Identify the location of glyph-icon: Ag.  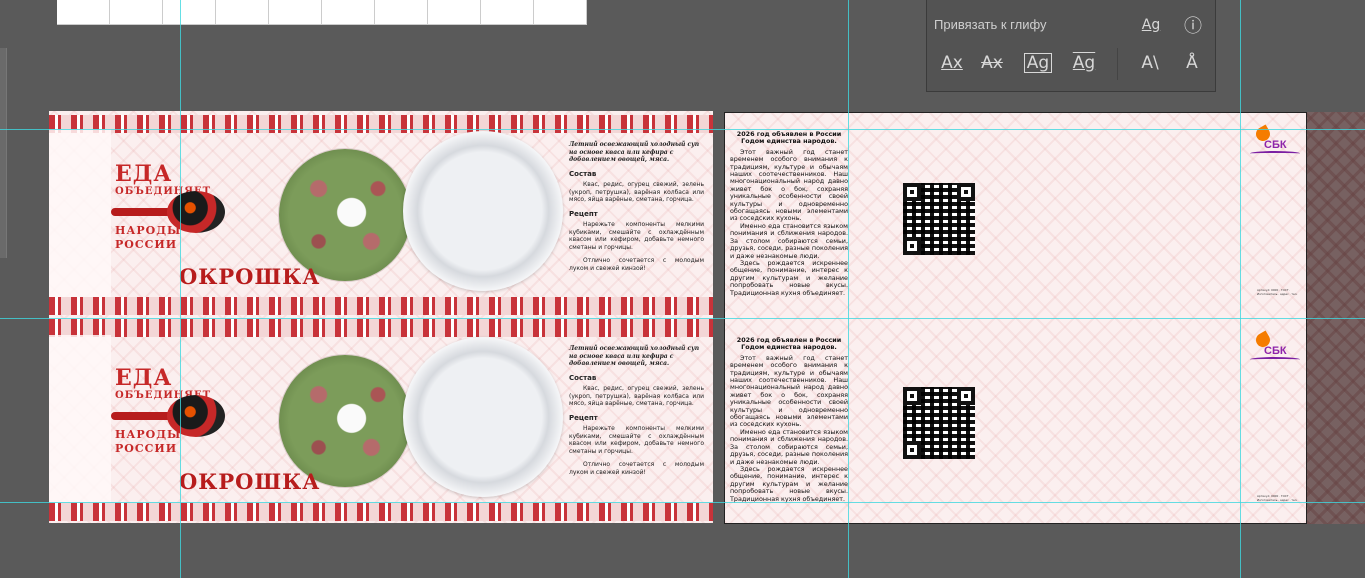
(1151, 25).